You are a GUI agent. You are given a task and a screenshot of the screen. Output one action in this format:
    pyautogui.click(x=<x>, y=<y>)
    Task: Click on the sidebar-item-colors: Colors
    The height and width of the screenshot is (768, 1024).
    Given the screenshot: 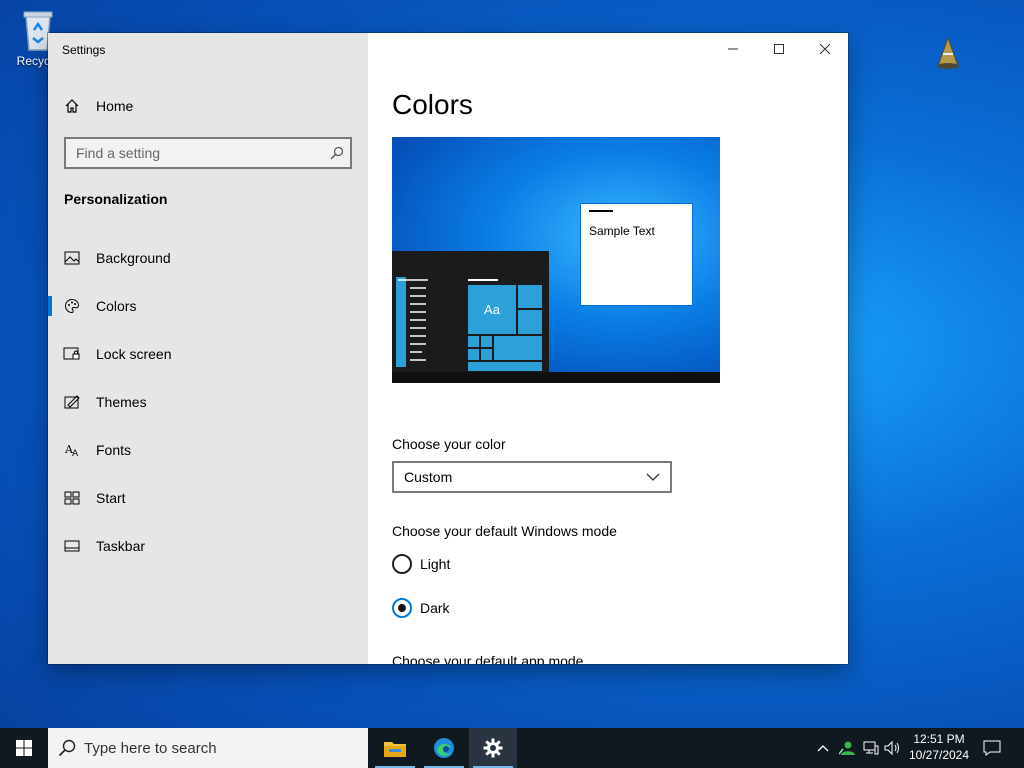 What is the action you would take?
    pyautogui.click(x=208, y=306)
    